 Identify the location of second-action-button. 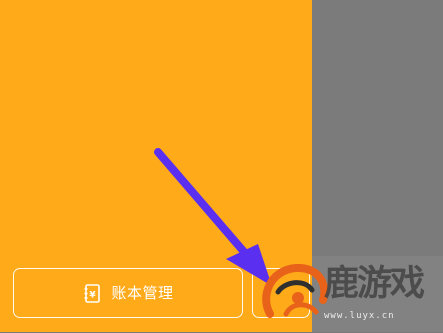
(281, 293).